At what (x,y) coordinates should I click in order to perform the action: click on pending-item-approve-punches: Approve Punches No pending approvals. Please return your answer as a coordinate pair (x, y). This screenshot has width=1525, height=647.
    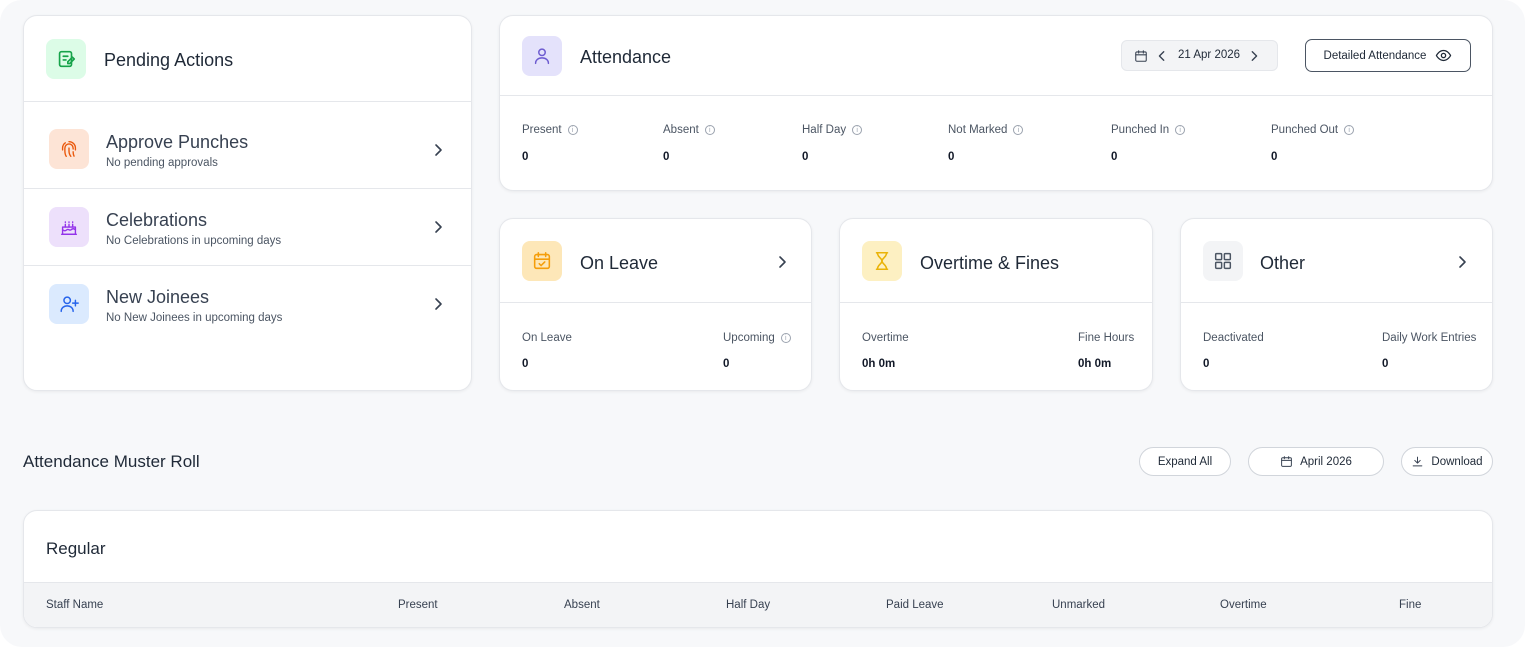
    Looking at the image, I should click on (247, 145).